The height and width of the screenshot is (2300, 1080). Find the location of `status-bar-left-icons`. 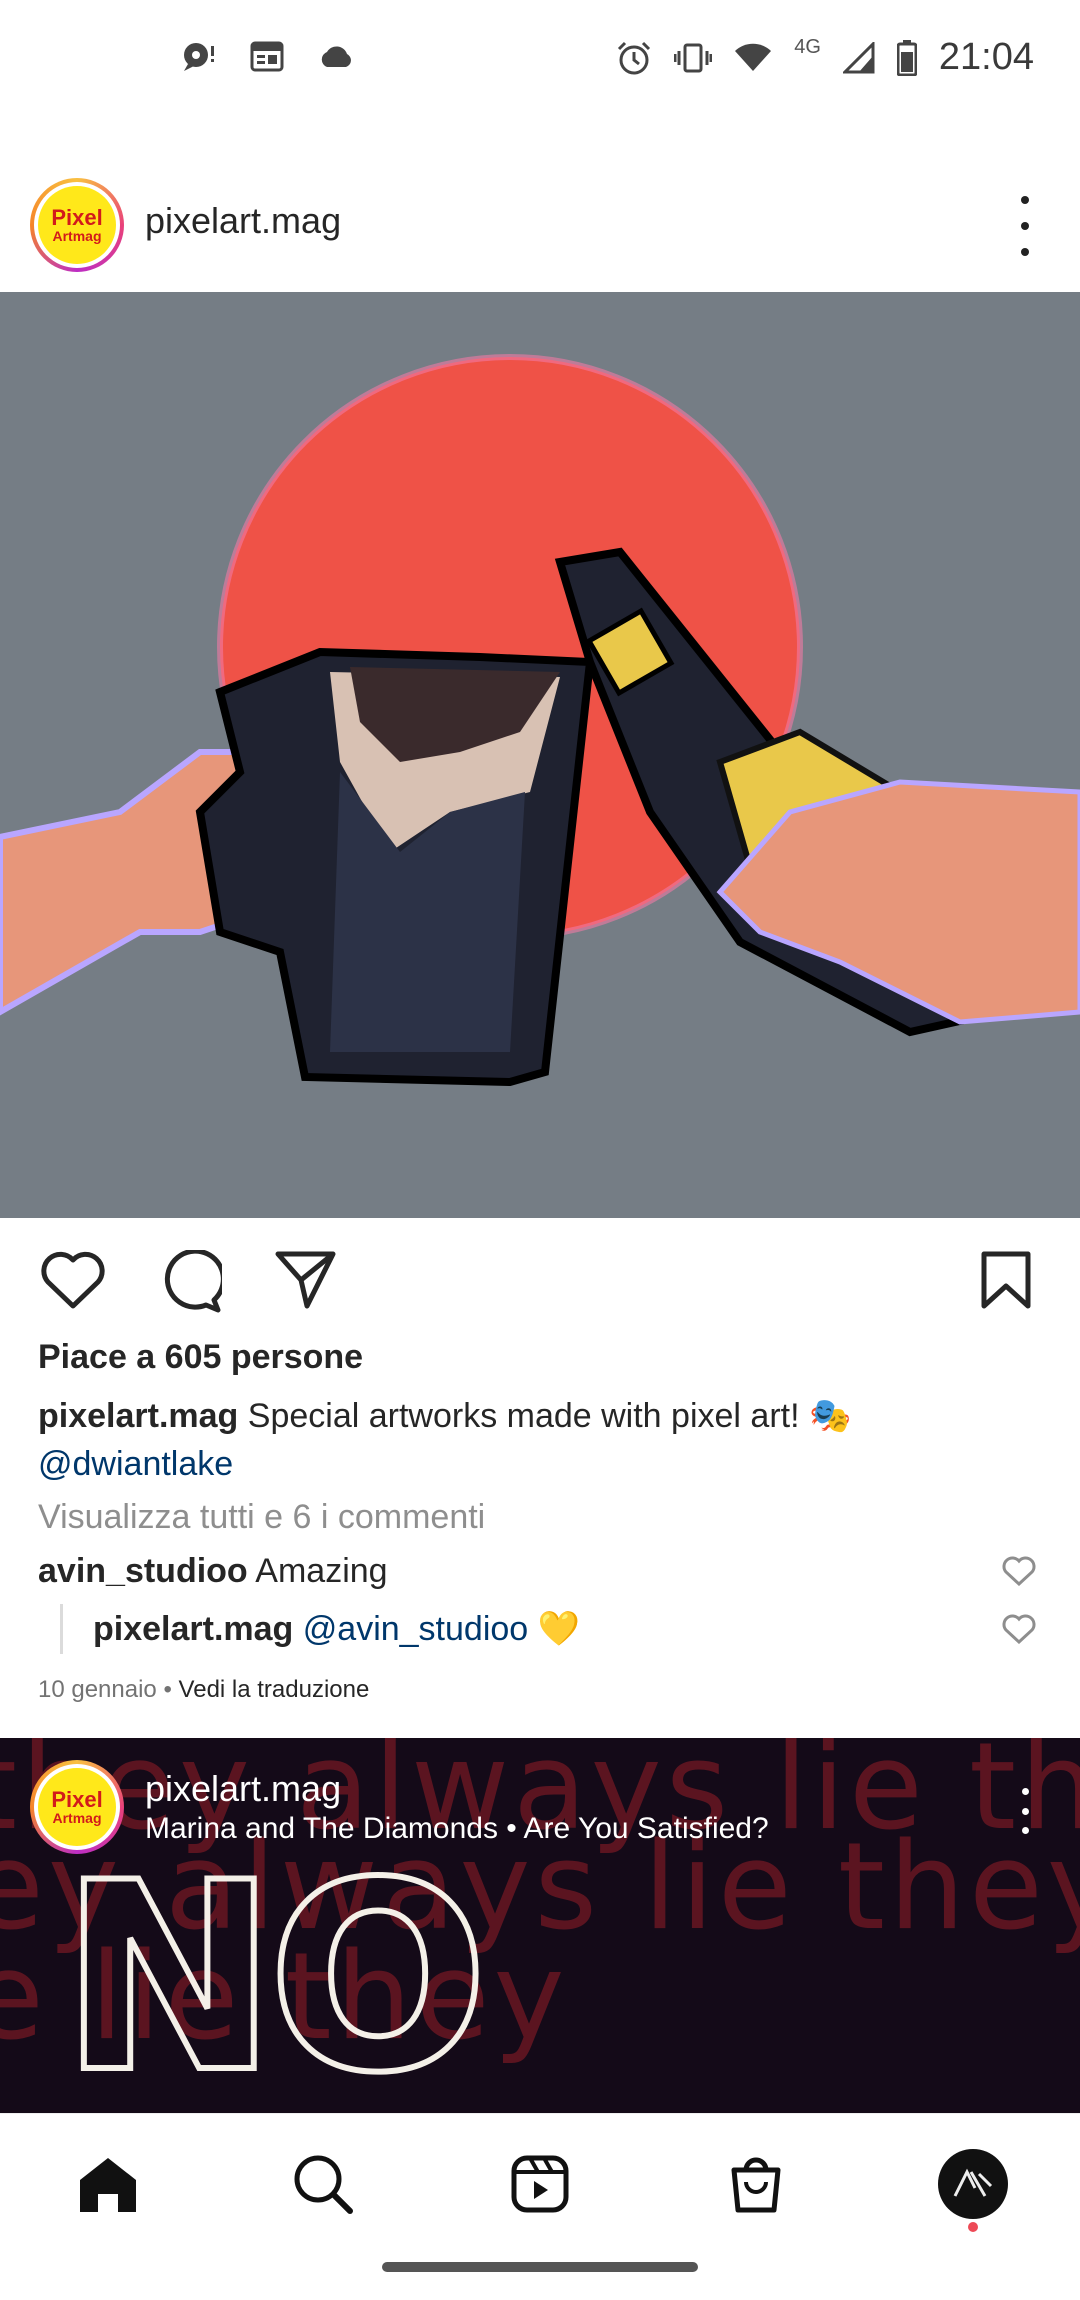

status-bar-left-icons is located at coordinates (267, 56).